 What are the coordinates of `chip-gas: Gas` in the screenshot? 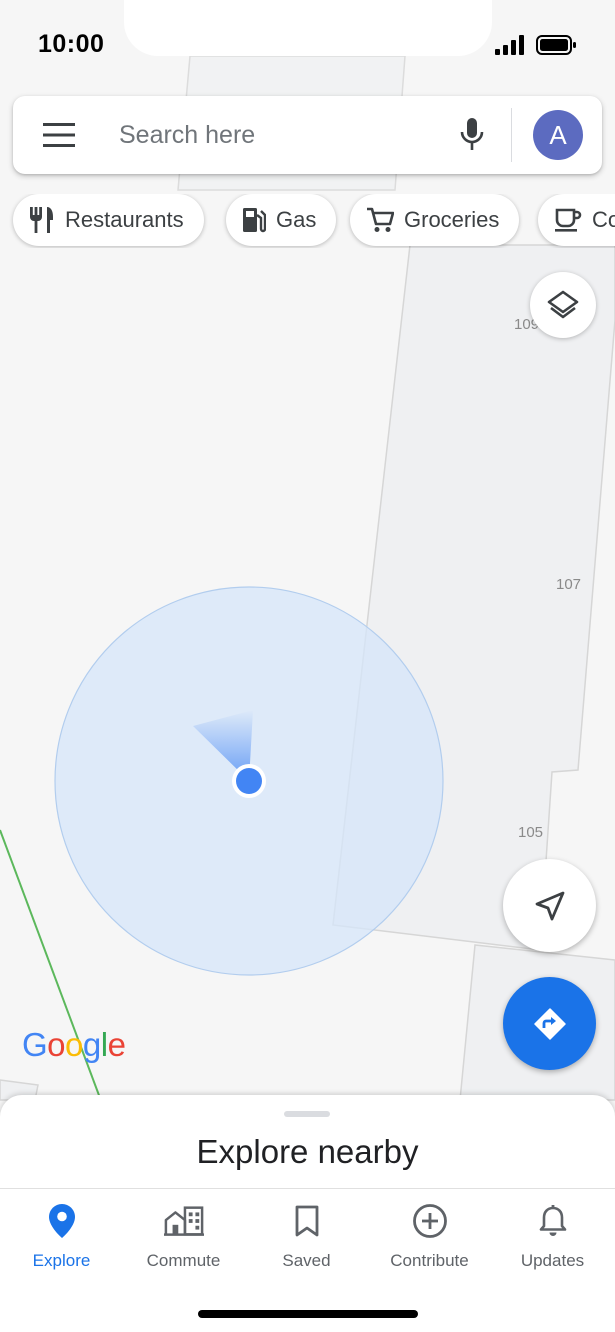 It's located at (281, 220).